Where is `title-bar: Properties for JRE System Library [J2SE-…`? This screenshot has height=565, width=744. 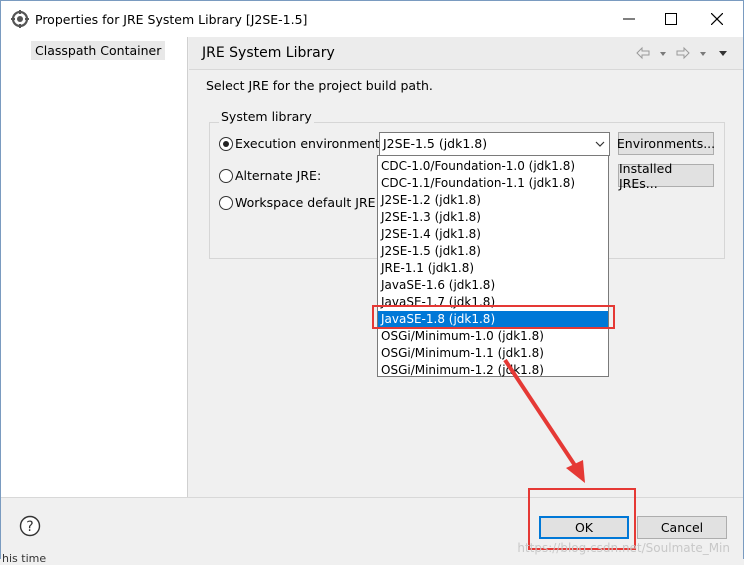
title-bar: Properties for JRE System Library [J2SE-… is located at coordinates (372, 19).